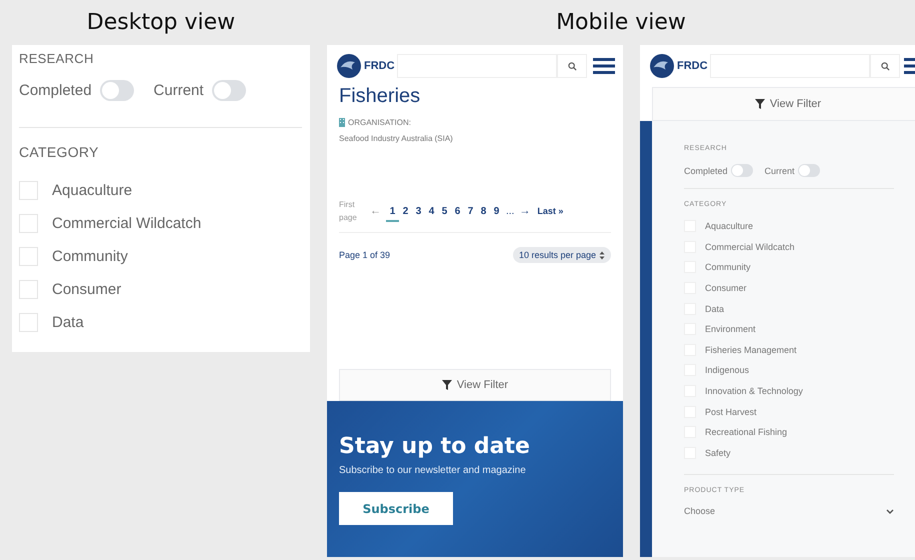 This screenshot has width=915, height=560. Describe the element at coordinates (364, 255) in the screenshot. I see `page-count: Page 1 of 39` at that location.